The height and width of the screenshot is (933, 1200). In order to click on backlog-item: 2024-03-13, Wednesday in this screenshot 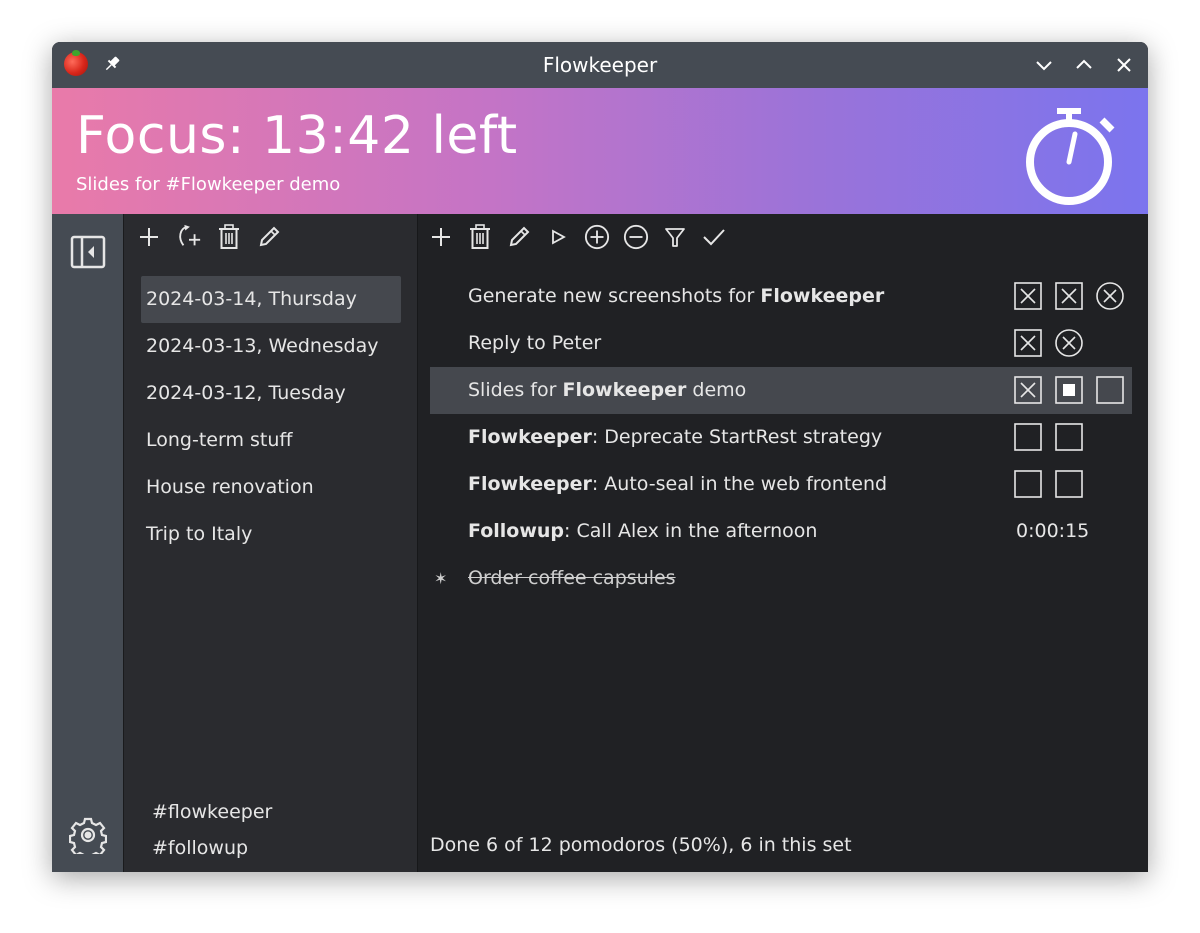, I will do `click(271, 346)`.